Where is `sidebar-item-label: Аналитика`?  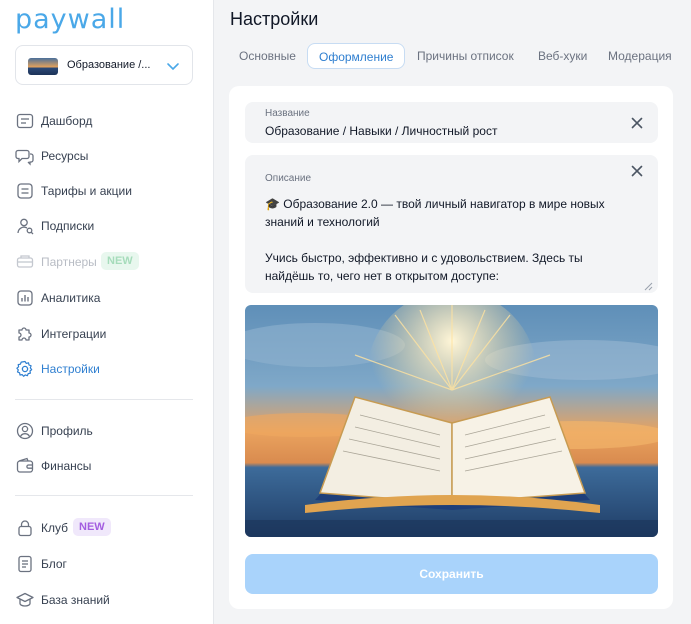
sidebar-item-label: Аналитика is located at coordinates (71, 298).